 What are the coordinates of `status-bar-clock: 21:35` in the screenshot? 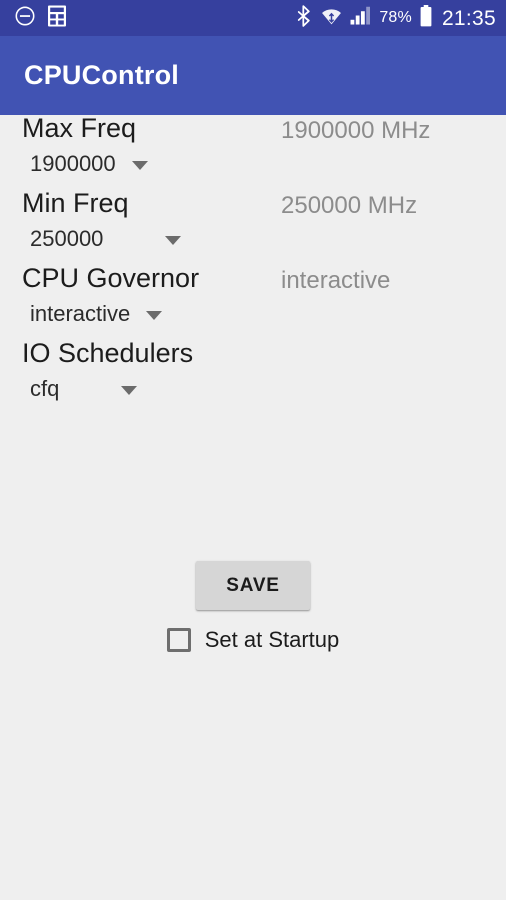 It's located at (468, 18).